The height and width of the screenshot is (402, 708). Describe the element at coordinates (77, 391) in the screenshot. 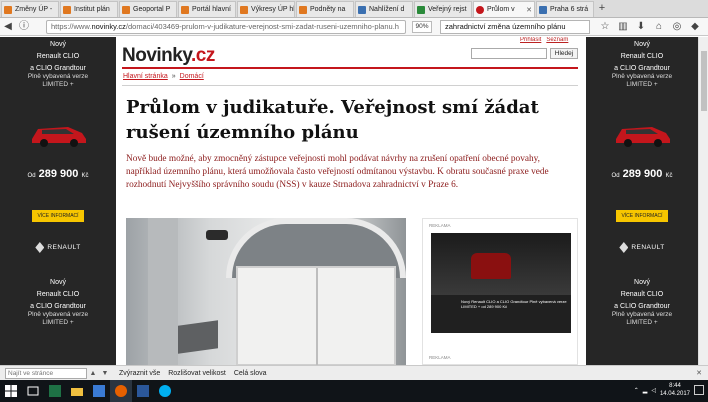

I see `taskbar-app-explorer` at that location.